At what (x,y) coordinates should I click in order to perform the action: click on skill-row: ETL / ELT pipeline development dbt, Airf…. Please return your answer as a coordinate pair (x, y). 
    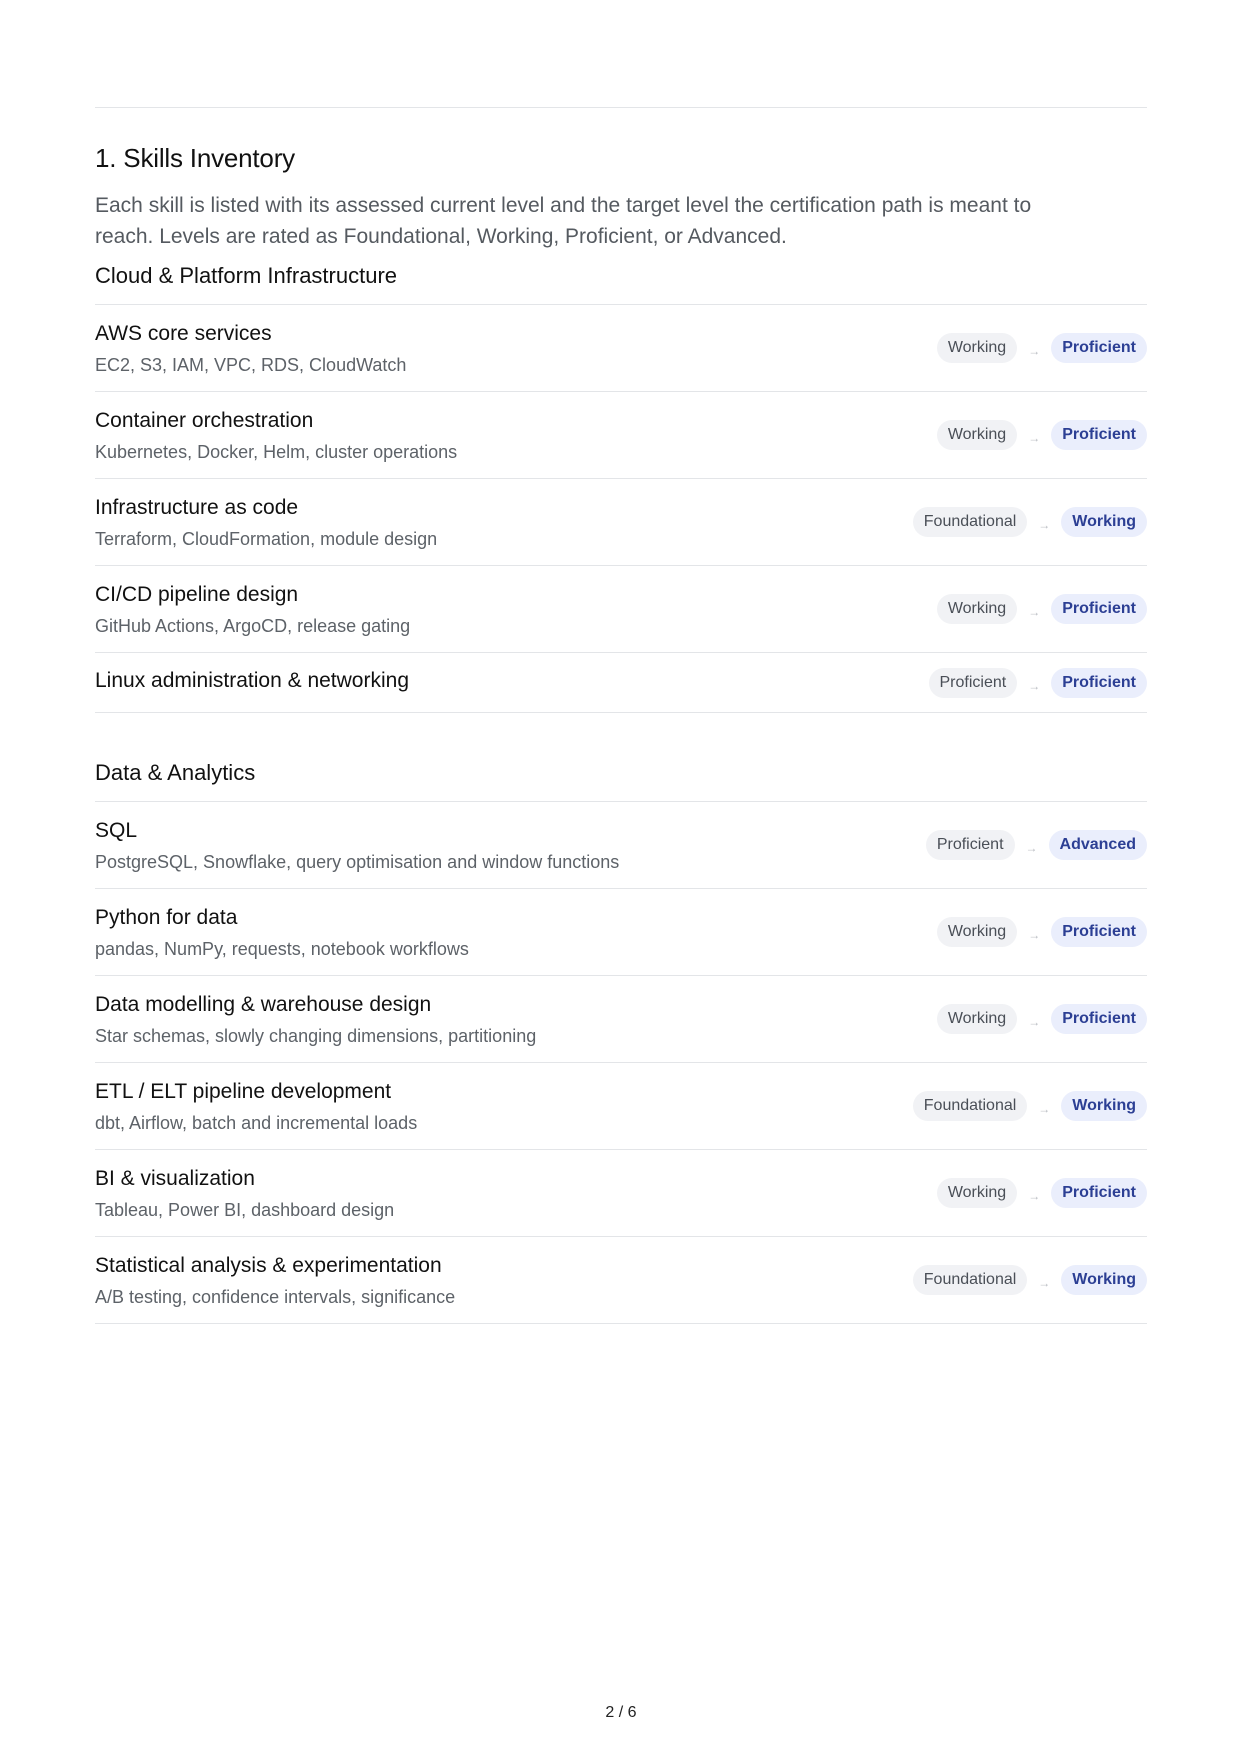
    Looking at the image, I should click on (621, 1106).